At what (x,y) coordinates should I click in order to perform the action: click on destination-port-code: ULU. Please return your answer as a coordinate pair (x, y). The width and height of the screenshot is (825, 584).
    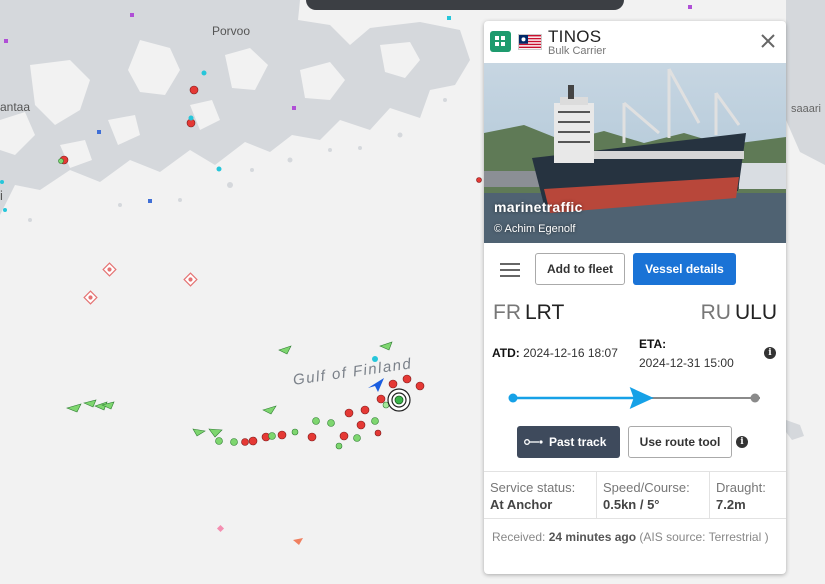
    Looking at the image, I should click on (755, 312).